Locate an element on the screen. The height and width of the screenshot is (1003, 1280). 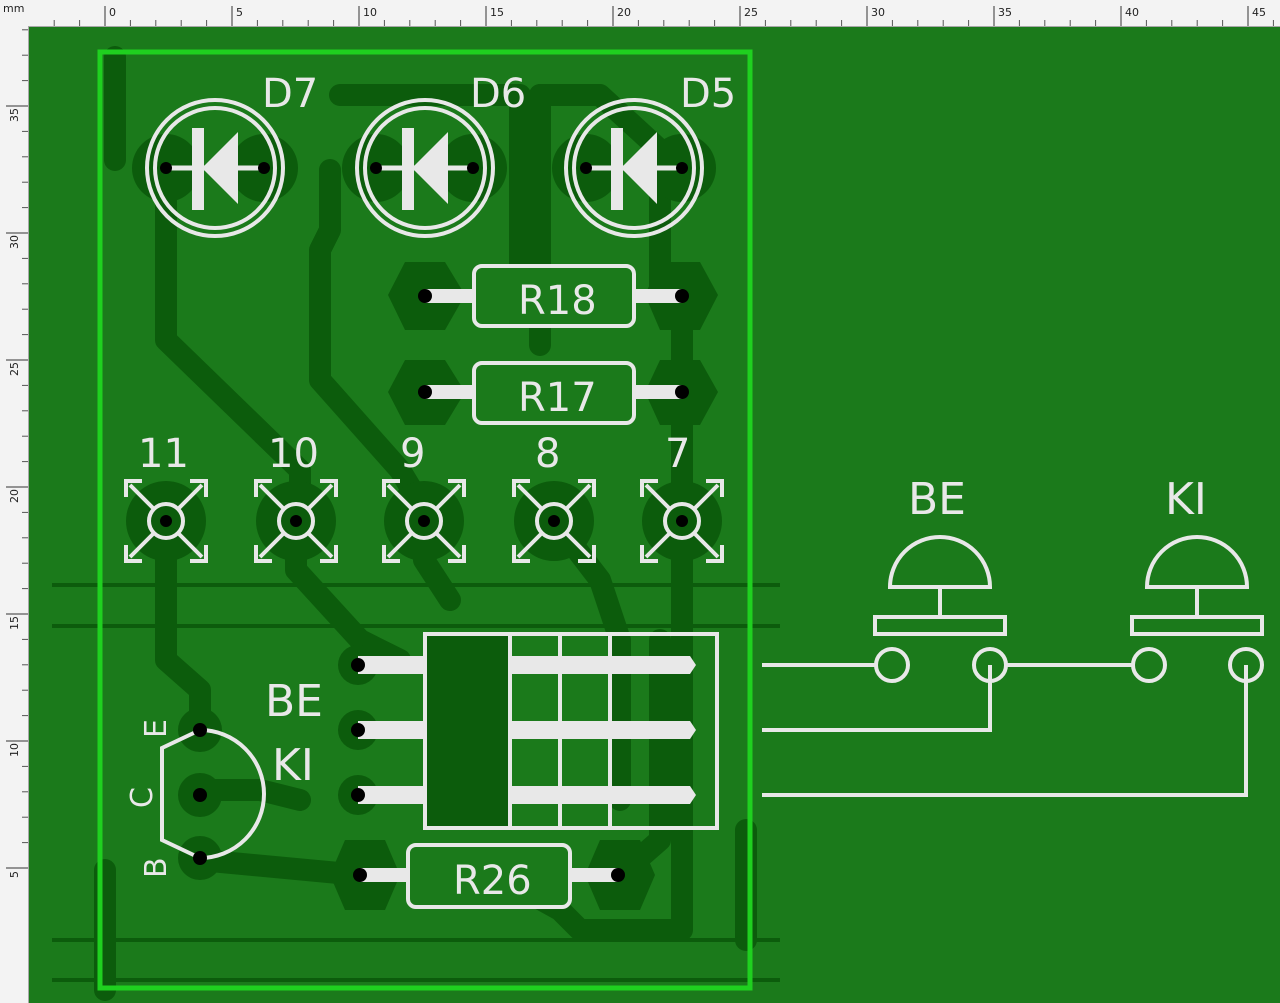
connector-label-be: BE is located at coordinates (294, 701).